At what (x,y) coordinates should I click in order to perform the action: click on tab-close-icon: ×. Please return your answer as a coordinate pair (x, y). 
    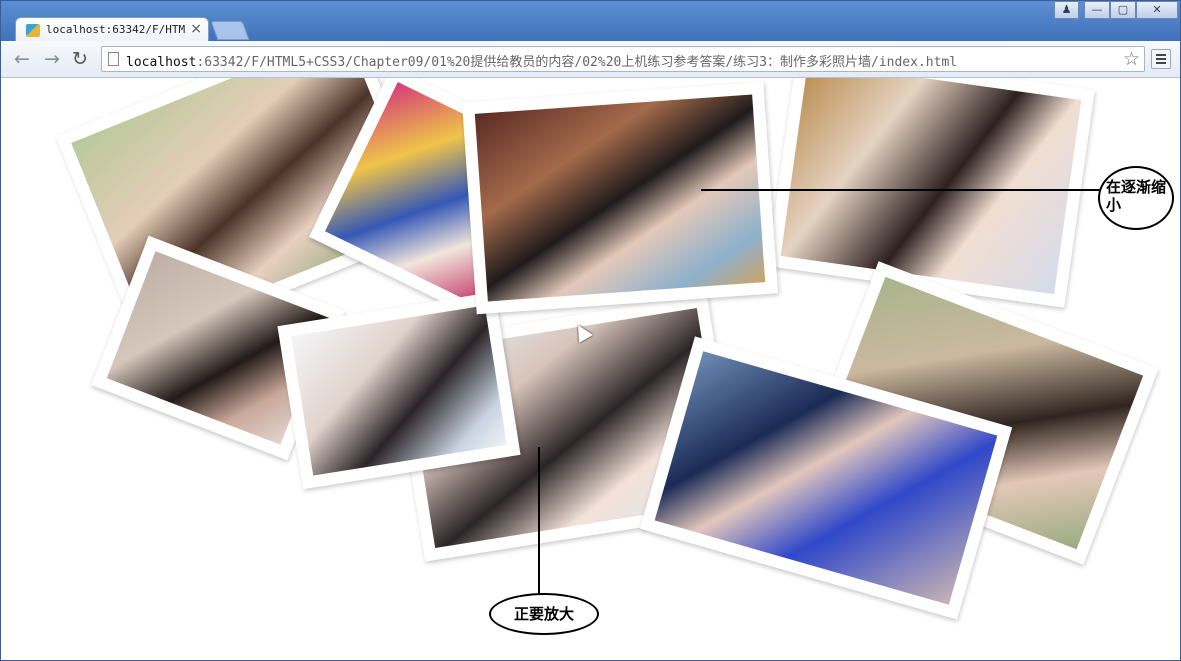
    Looking at the image, I should click on (196, 29).